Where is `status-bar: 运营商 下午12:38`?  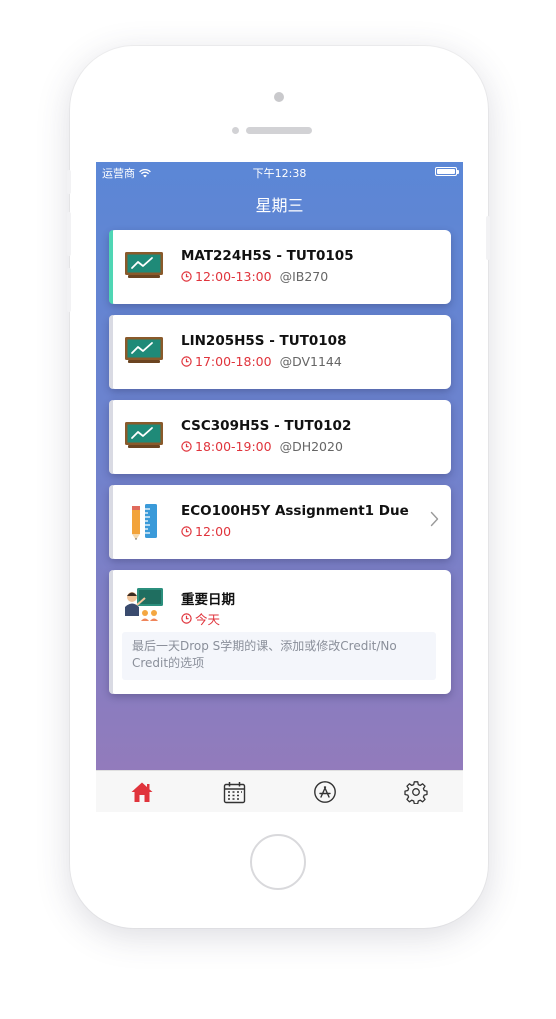
status-bar: 运营商 下午12:38 is located at coordinates (279, 172).